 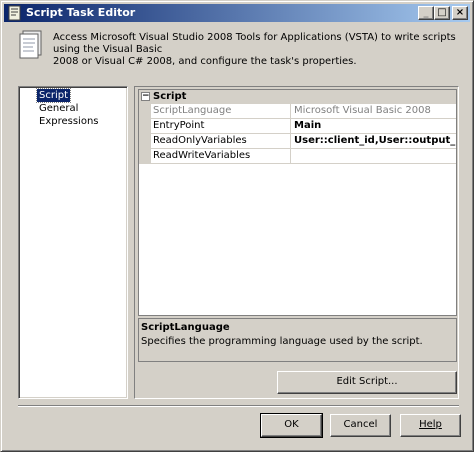 What do you see at coordinates (442, 13) in the screenshot?
I see `maximize-button: □` at bounding box center [442, 13].